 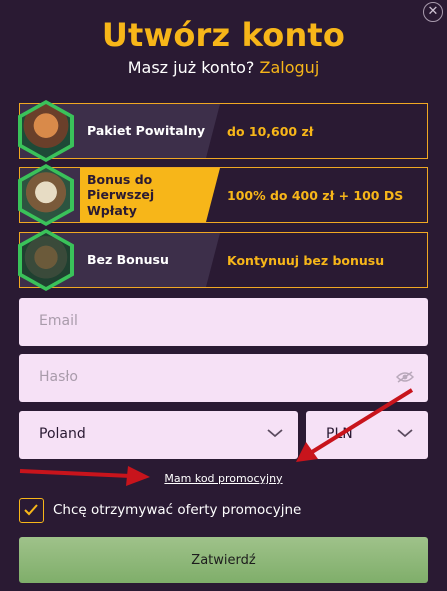 I want to click on login-link: Zaloguj, so click(x=290, y=67).